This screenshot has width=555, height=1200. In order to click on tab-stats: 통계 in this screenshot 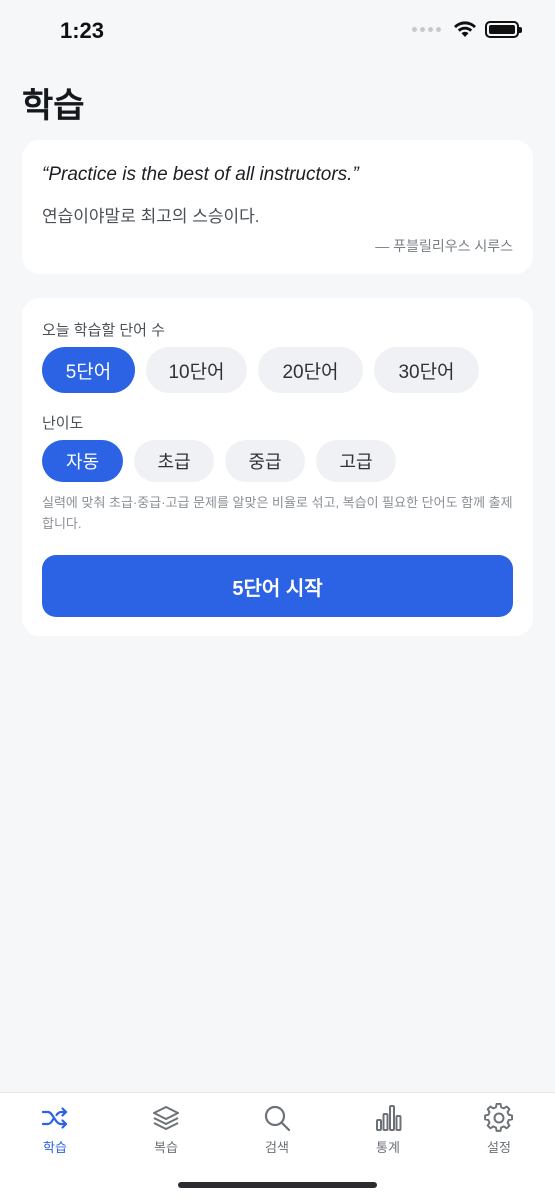, I will do `click(388, 1129)`.